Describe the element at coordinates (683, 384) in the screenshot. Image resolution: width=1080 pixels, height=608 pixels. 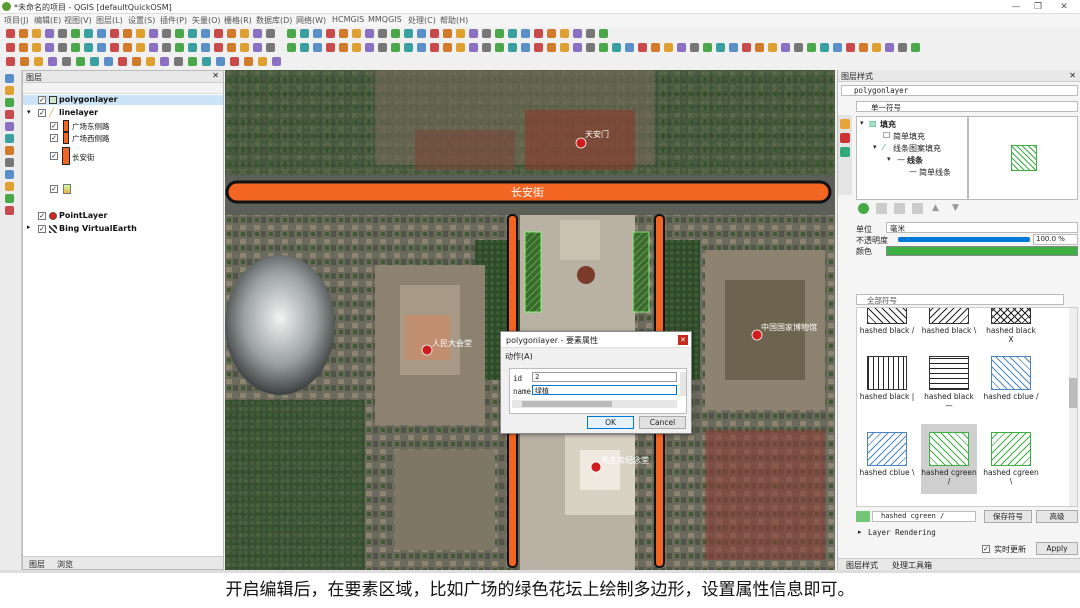
I see `vertical-scrollbar` at that location.